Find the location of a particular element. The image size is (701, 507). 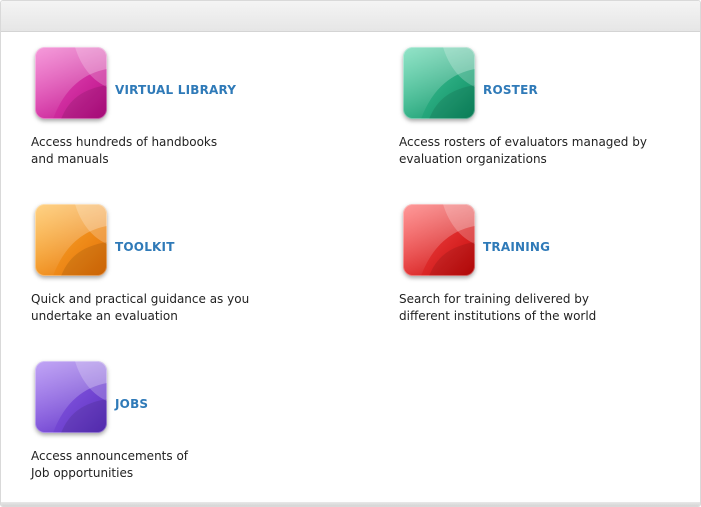

toolkit-icon is located at coordinates (71, 240).